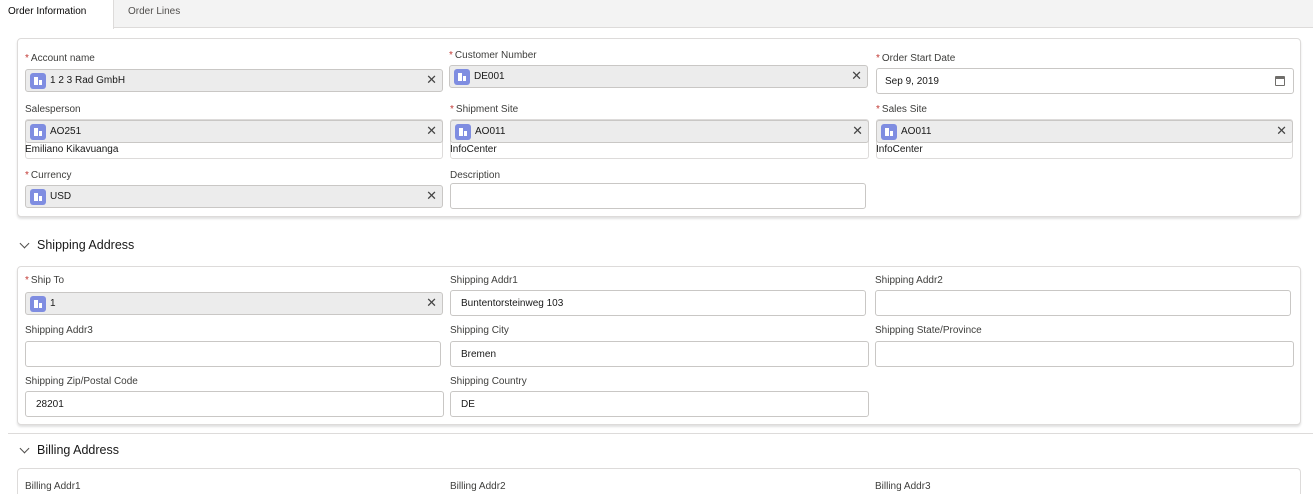  What do you see at coordinates (234, 196) in the screenshot?
I see `currency-lookup: USD ✕` at bounding box center [234, 196].